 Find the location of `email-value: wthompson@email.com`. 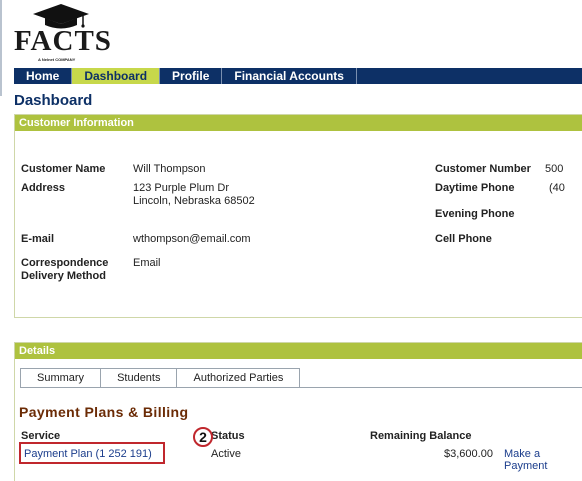

email-value: wthompson@email.com is located at coordinates (192, 239).